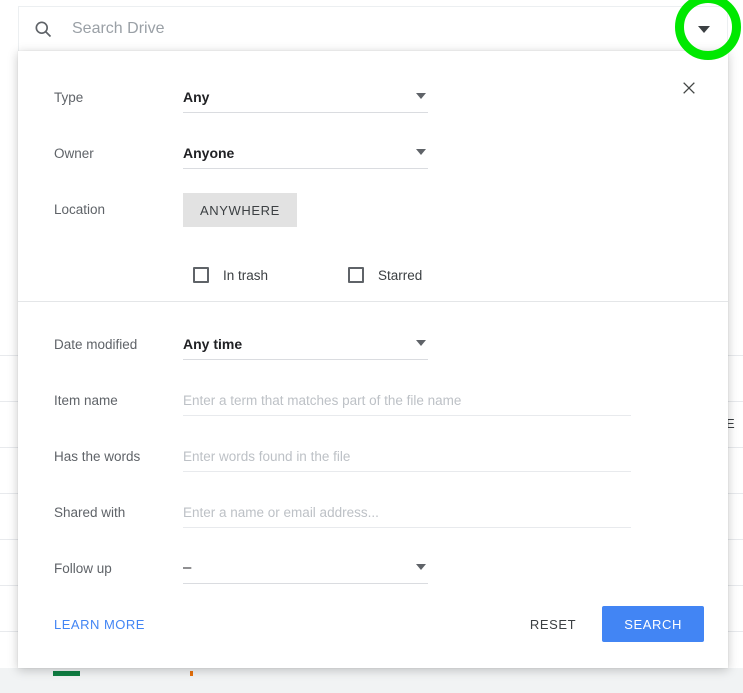 The image size is (743, 693). I want to click on sheets-file-icon, so click(66, 673).